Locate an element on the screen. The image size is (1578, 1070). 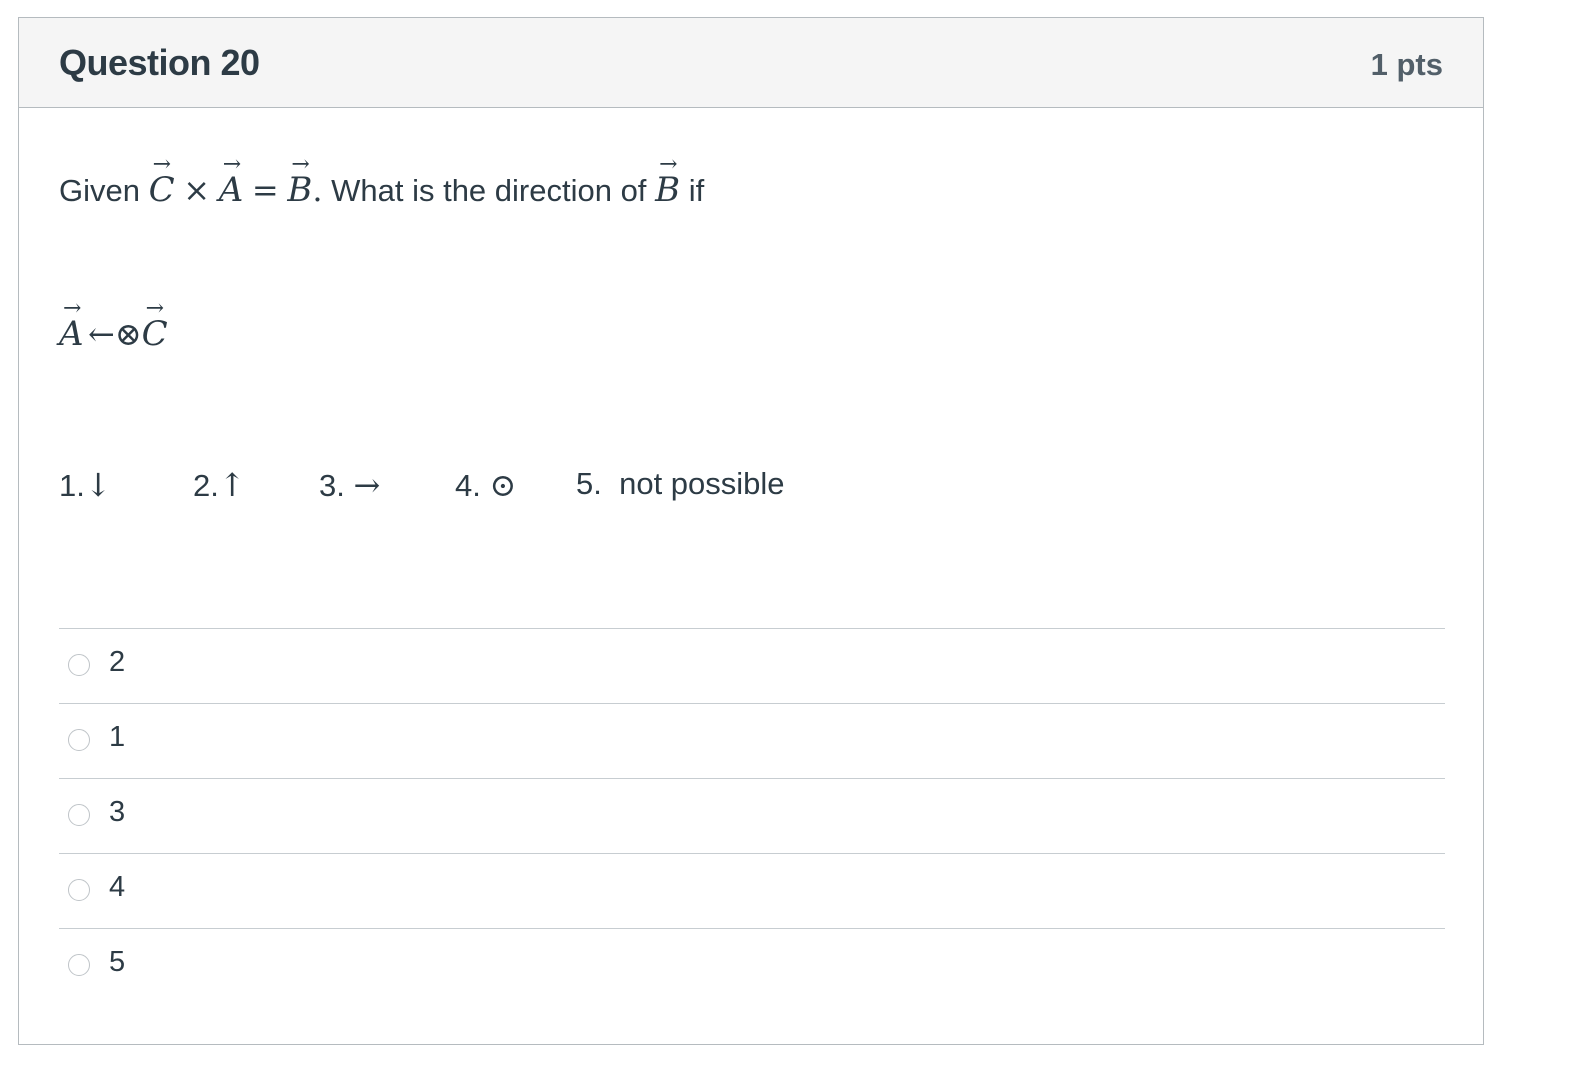
vector-a: A is located at coordinates (231, 181).